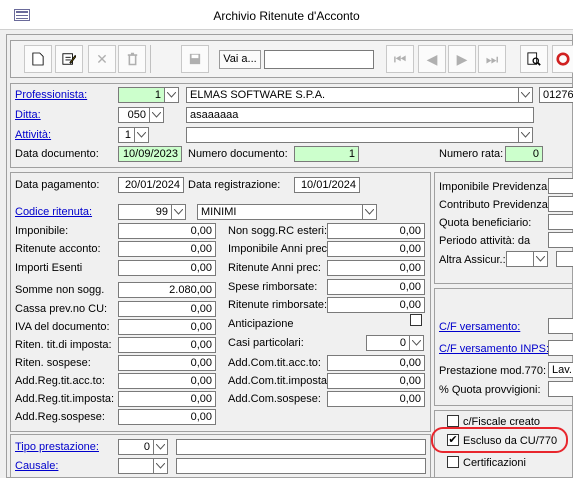  Describe the element at coordinates (301, 466) in the screenshot. I see `causale-desc-field` at that location.